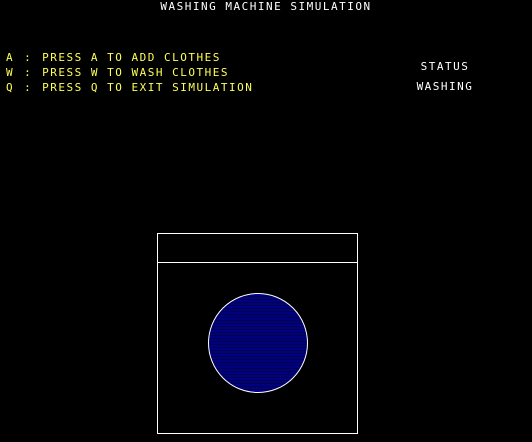  Describe the element at coordinates (258, 343) in the screenshot. I see `drum-door` at that location.